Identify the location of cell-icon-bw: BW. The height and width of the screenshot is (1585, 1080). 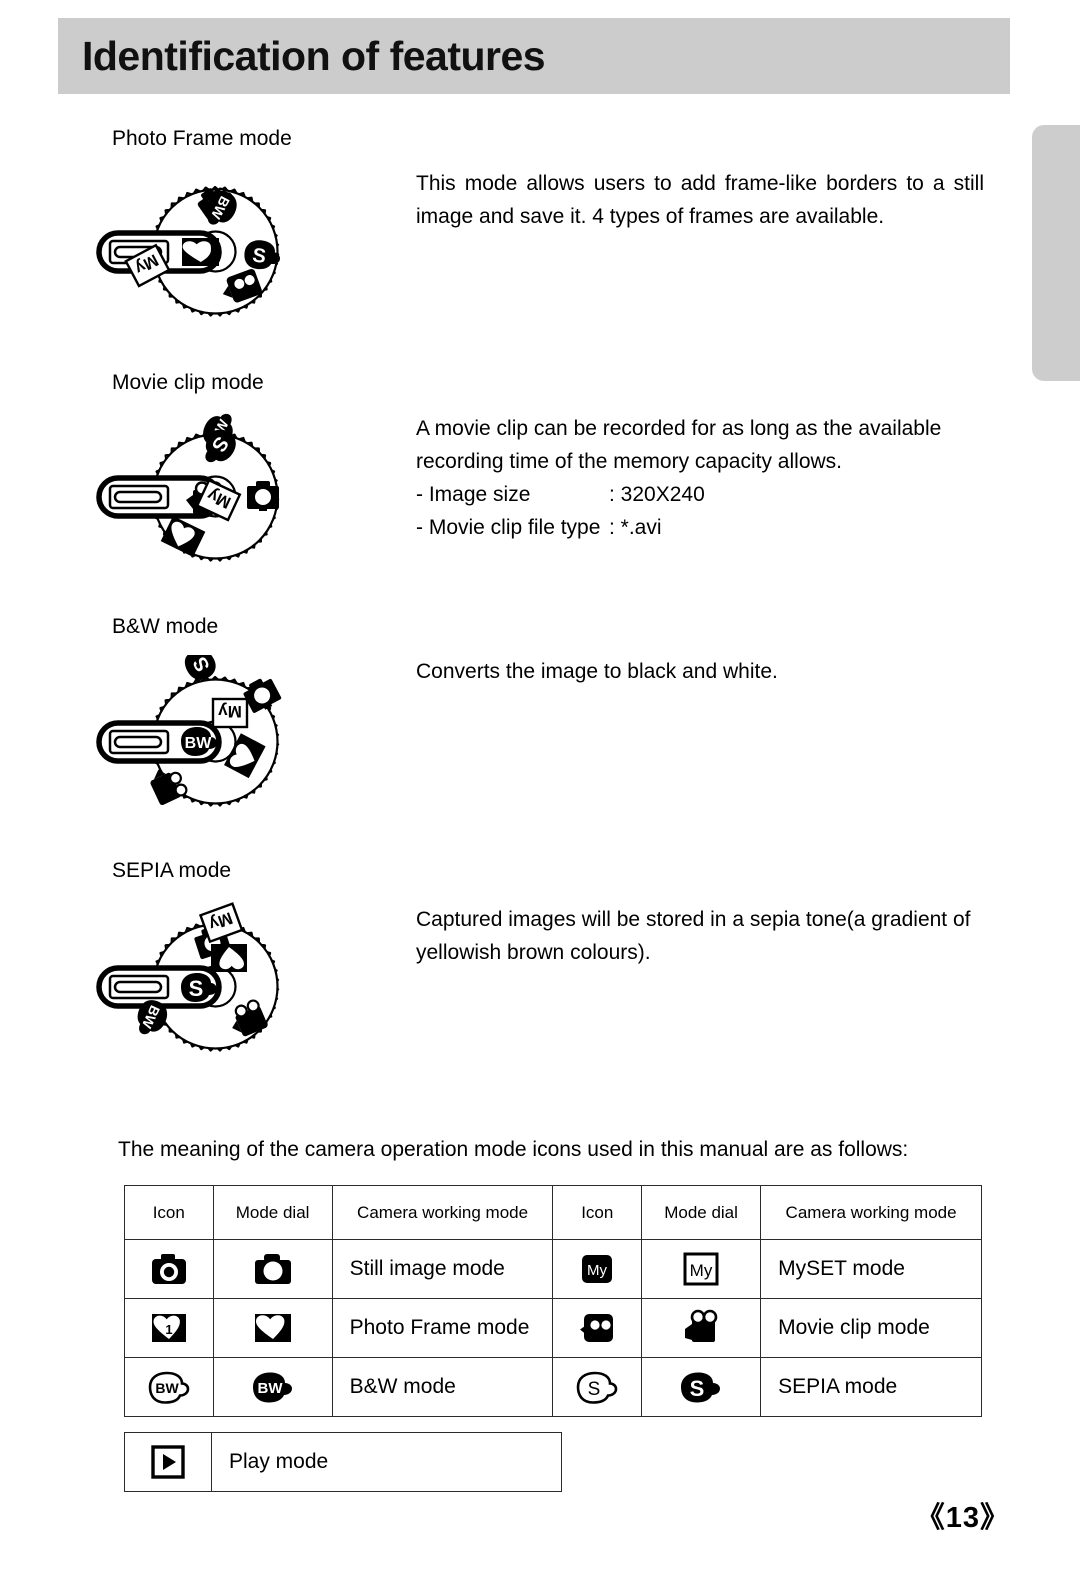
(169, 1387).